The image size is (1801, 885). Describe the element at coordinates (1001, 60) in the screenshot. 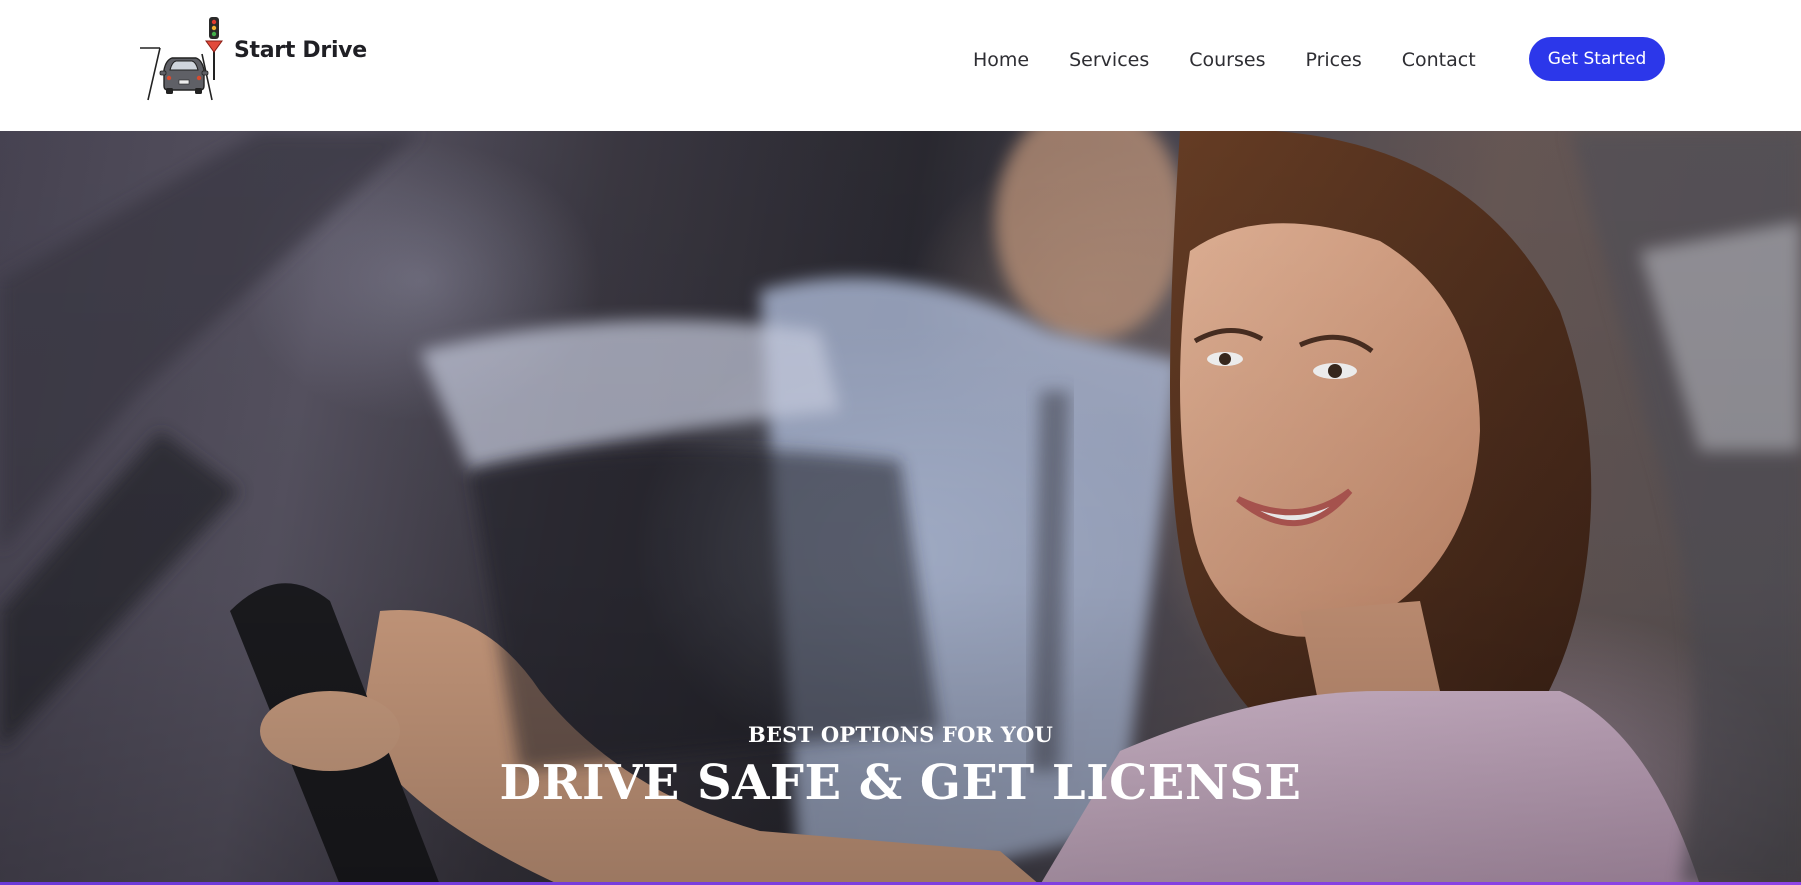

I see `nav-home: Home` at that location.